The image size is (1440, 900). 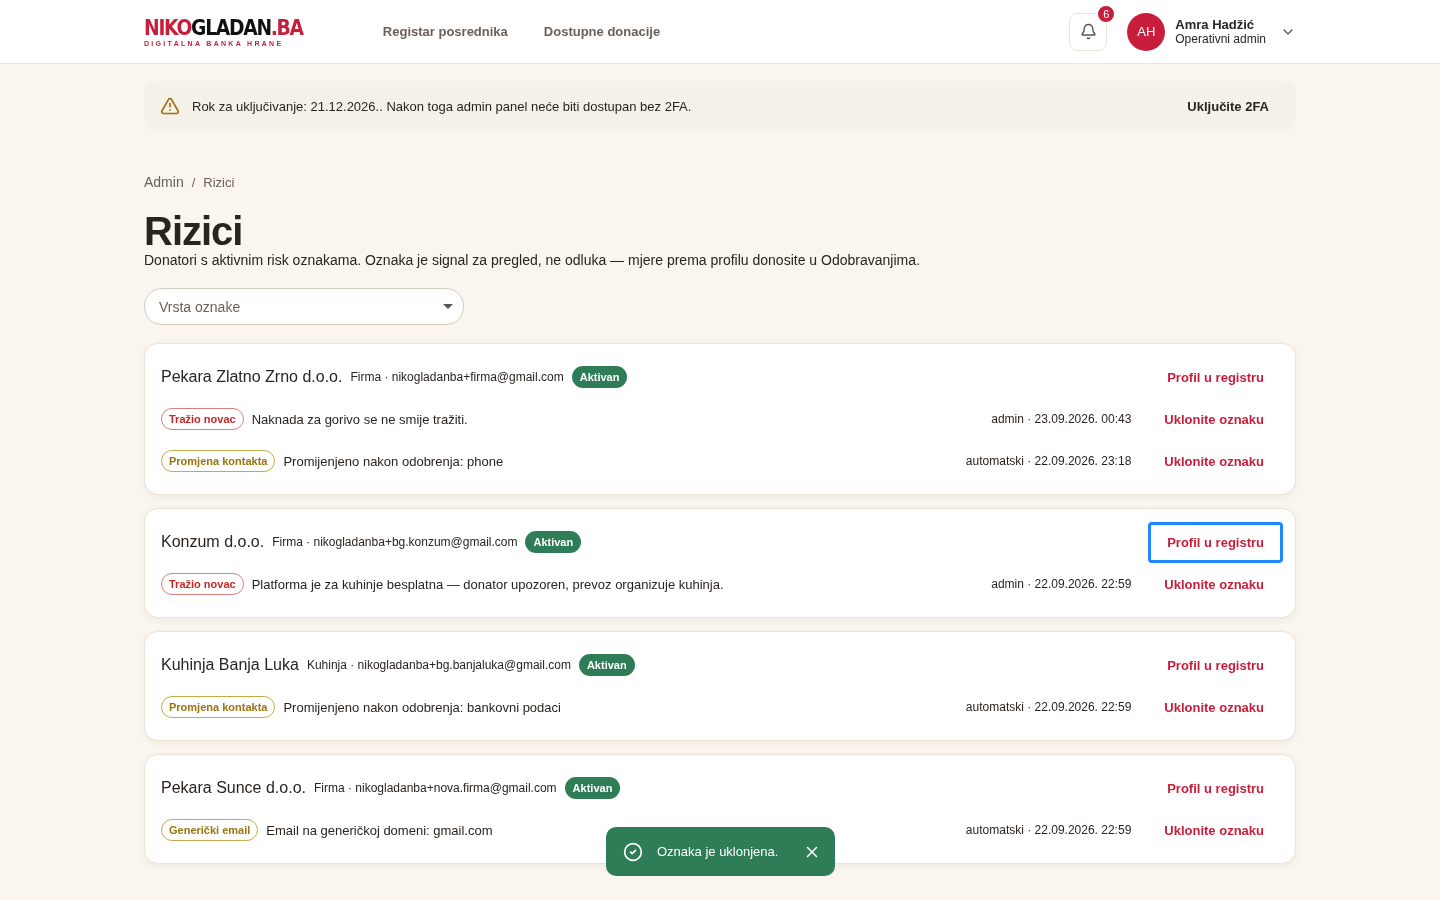 What do you see at coordinates (457, 377) in the screenshot?
I see `donor-meta: Firma · nikogladanba+firma@gmail.com` at bounding box center [457, 377].